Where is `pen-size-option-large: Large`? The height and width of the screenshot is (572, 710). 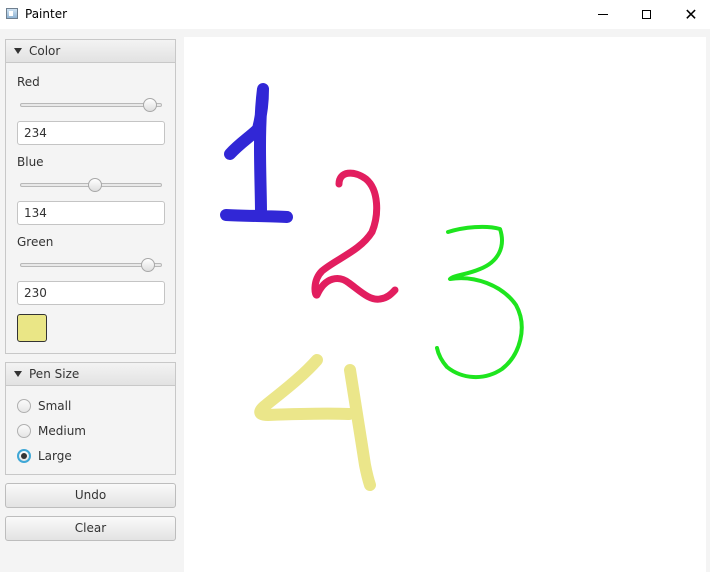 pen-size-option-large: Large is located at coordinates (44, 456).